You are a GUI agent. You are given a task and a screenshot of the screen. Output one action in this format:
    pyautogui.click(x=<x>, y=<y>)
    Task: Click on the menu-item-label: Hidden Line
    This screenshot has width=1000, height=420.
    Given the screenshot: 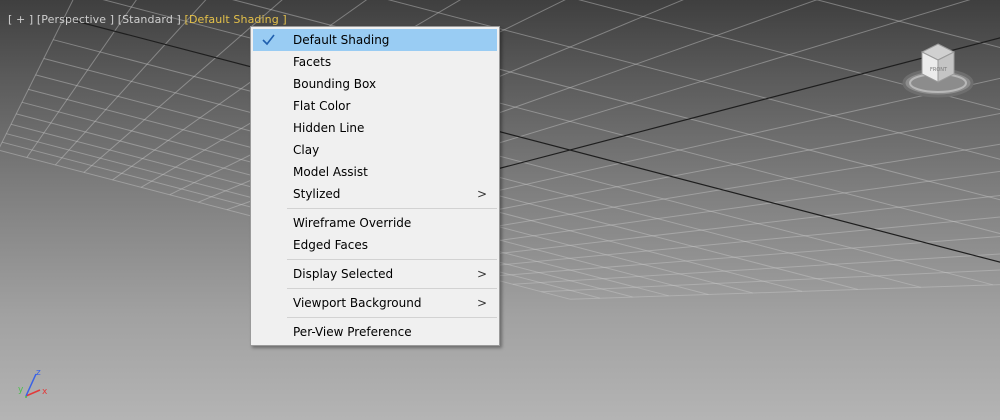 What is the action you would take?
    pyautogui.click(x=329, y=128)
    